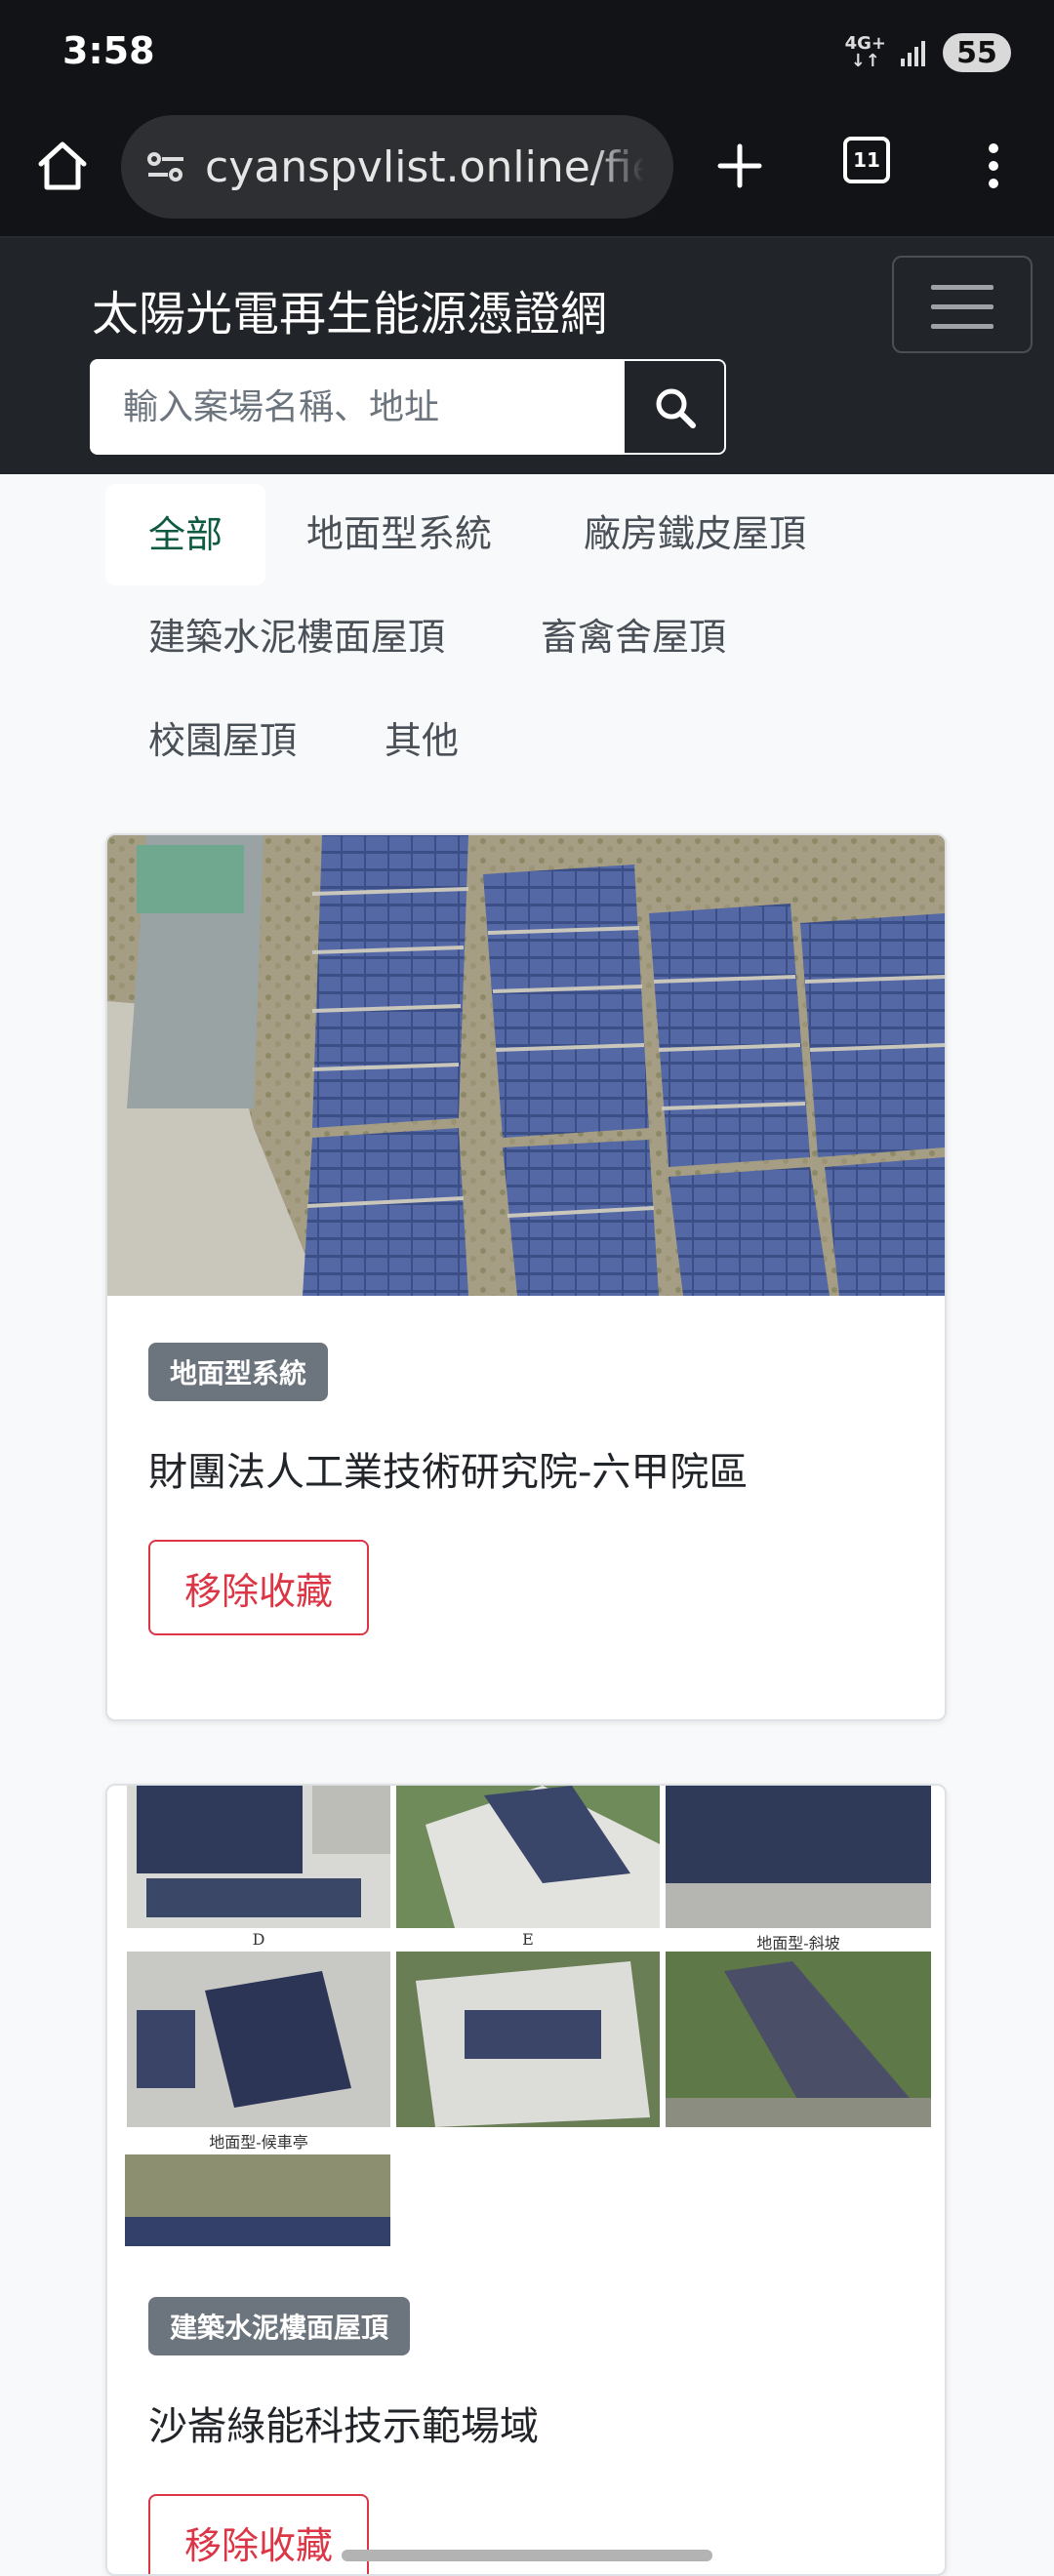 The height and width of the screenshot is (2576, 1054). Describe the element at coordinates (424, 166) in the screenshot. I see `url-text: cyanspvlist.online/field` at that location.